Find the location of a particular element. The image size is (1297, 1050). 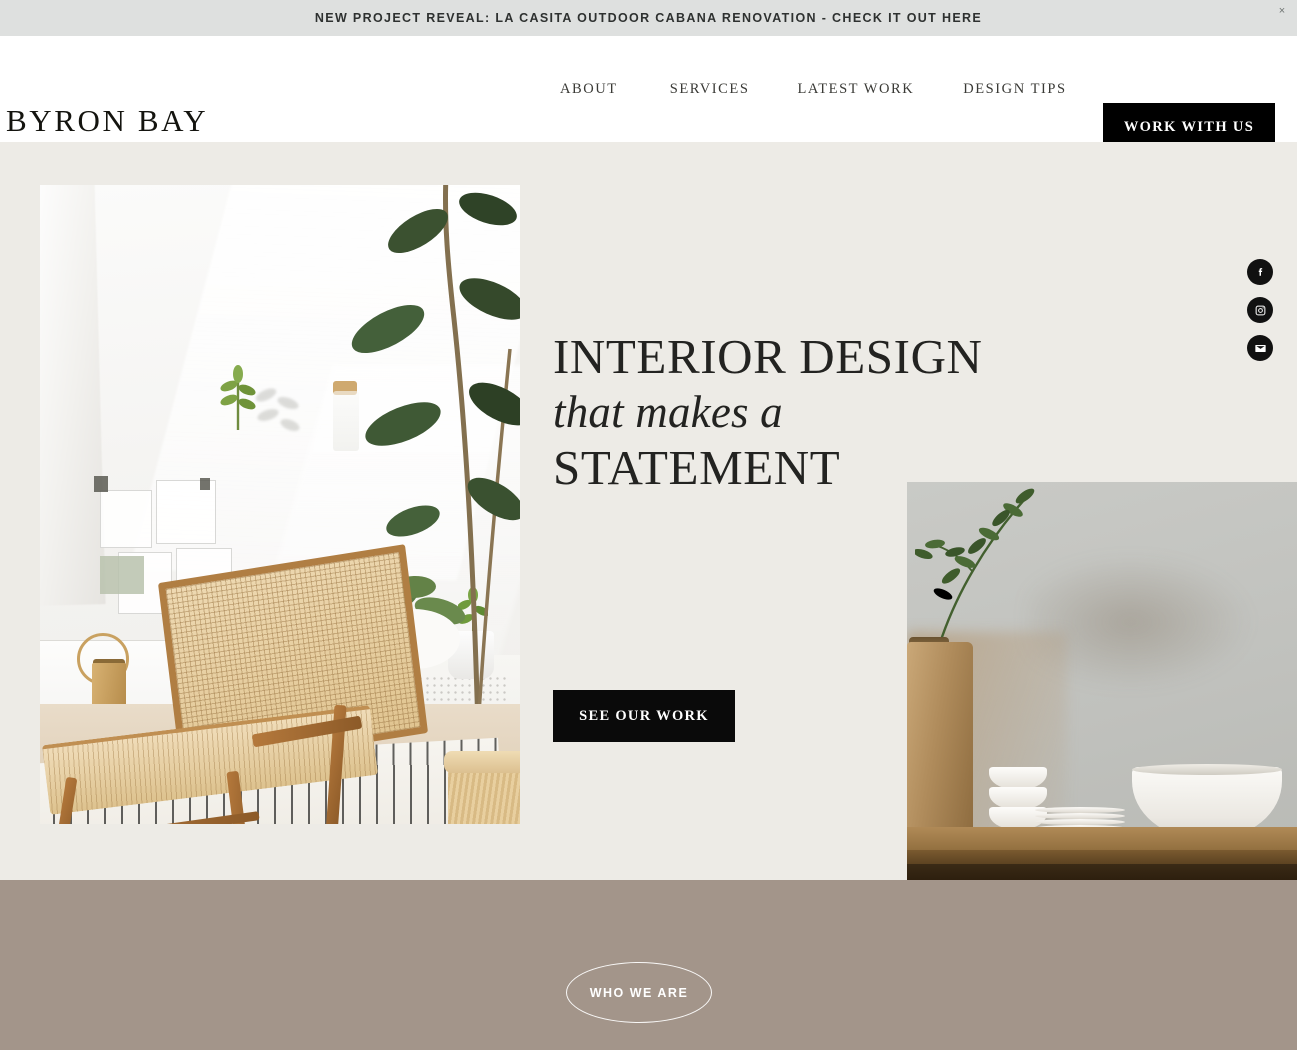

social-rail is located at coordinates (1260, 310).